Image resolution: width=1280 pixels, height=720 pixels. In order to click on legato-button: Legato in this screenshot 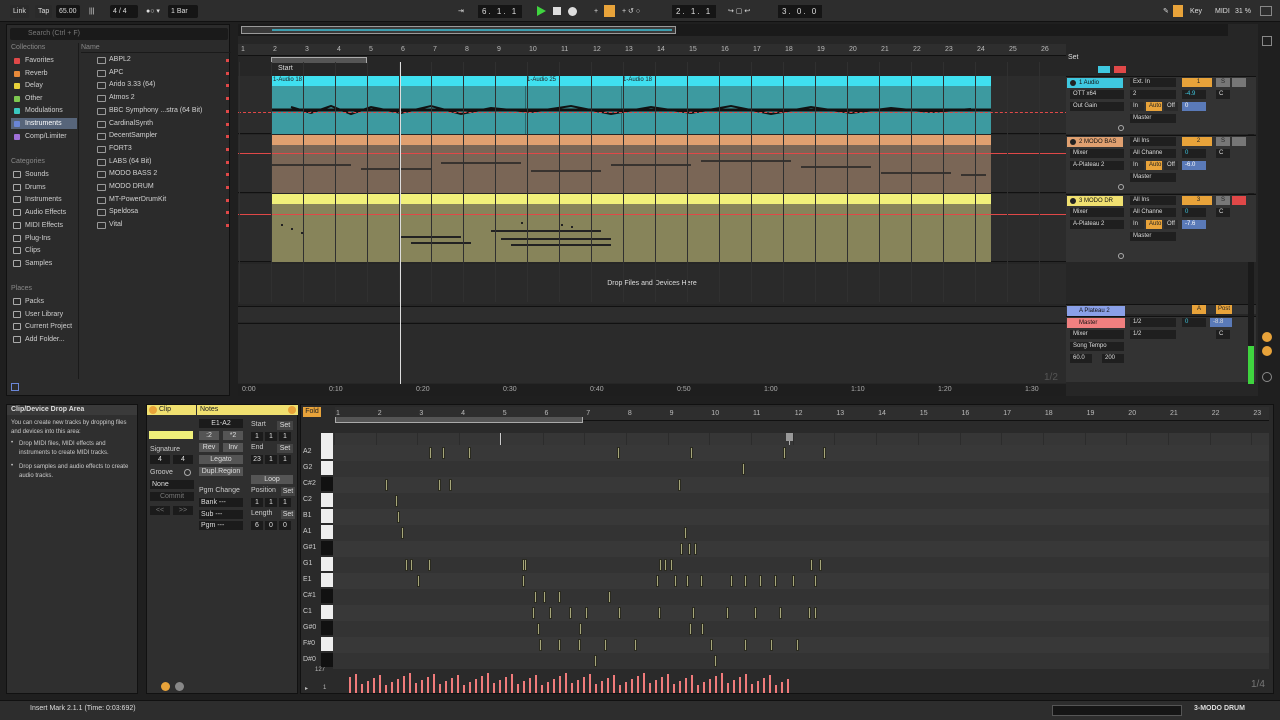, I will do `click(221, 459)`.